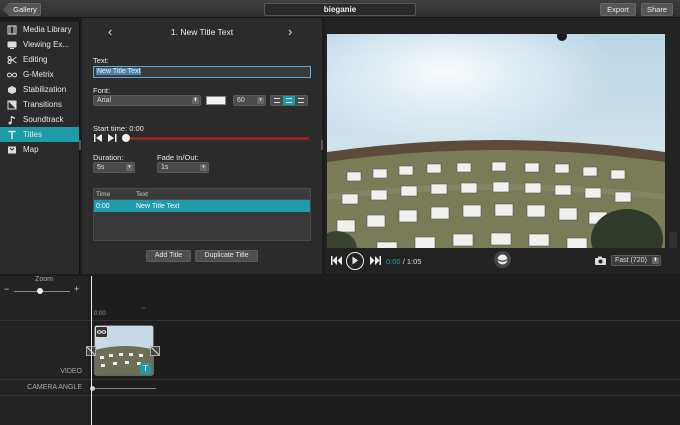 The width and height of the screenshot is (680, 425). What do you see at coordinates (178, 157) in the screenshot?
I see `fade-label: Fade In/Out:` at bounding box center [178, 157].